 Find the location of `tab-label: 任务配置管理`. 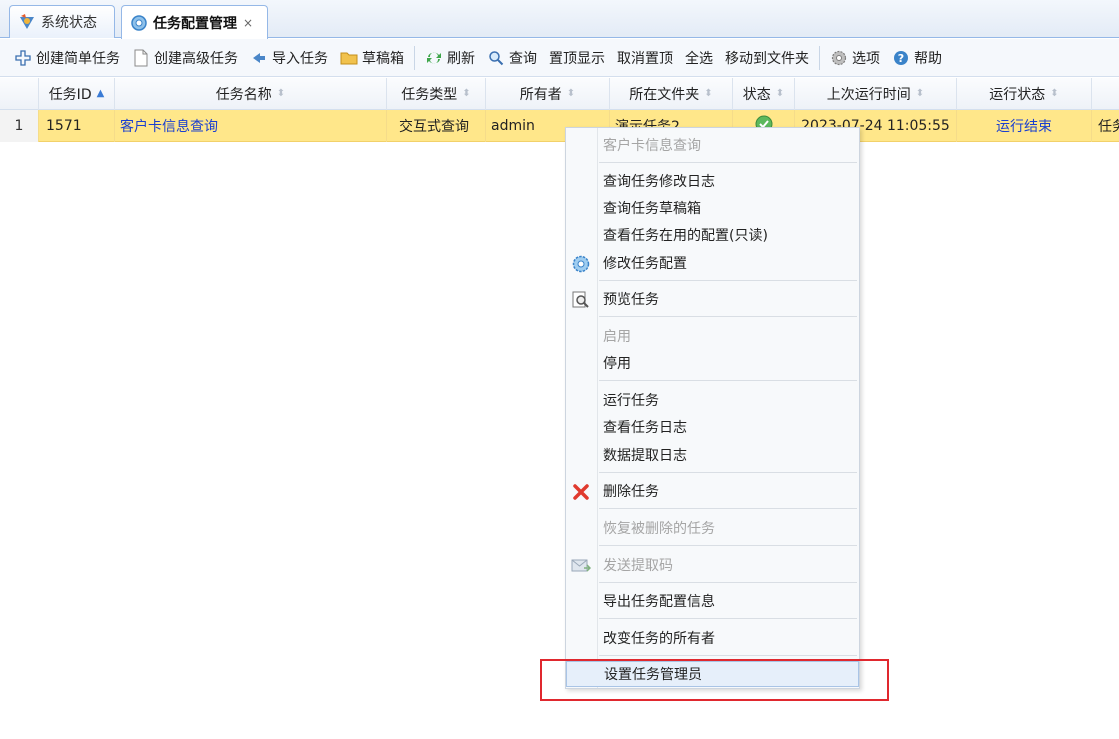

tab-label: 任务配置管理 is located at coordinates (195, 23).